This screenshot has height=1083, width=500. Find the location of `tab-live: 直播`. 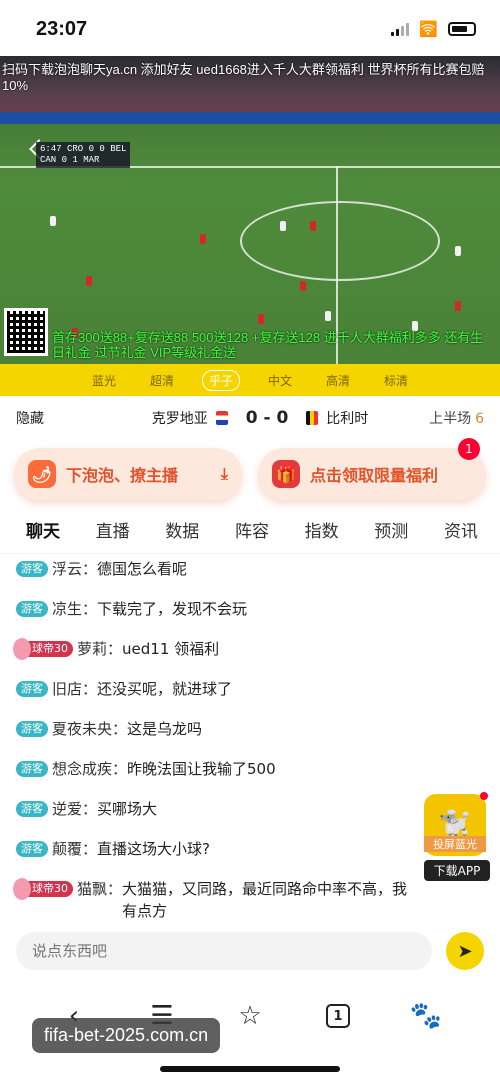

tab-live: 直播 is located at coordinates (113, 529).